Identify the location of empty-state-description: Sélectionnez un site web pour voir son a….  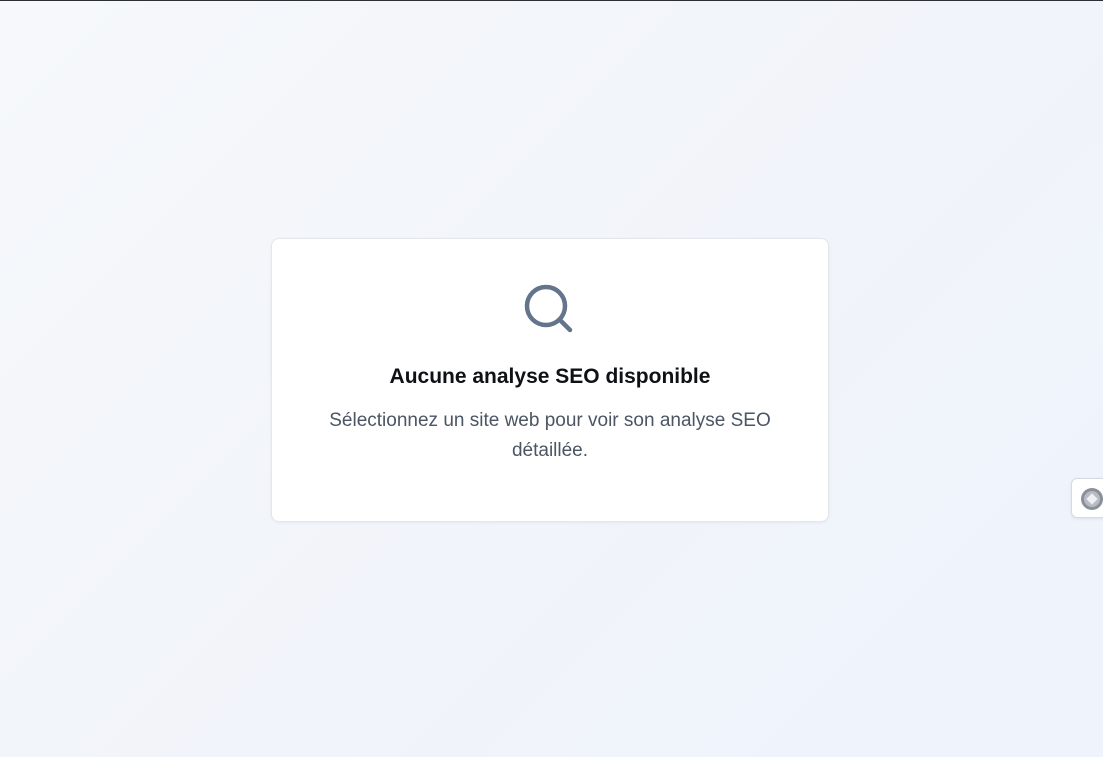
(550, 435).